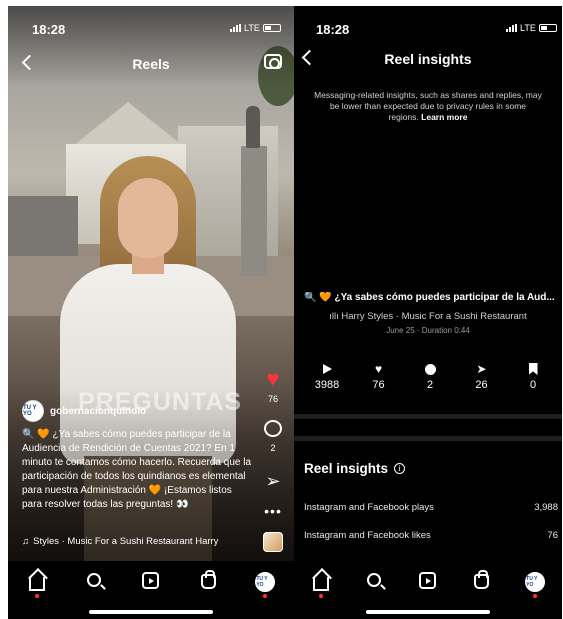 Image resolution: width=563 pixels, height=619 pixels. What do you see at coordinates (367, 535) in the screenshot?
I see `stat-label: Instagram and Facebook likes` at bounding box center [367, 535].